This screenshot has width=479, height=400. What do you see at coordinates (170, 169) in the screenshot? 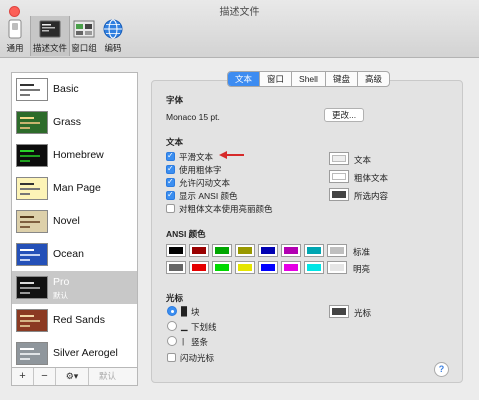
I see `use-bold-fonts-checkbox` at bounding box center [170, 169].